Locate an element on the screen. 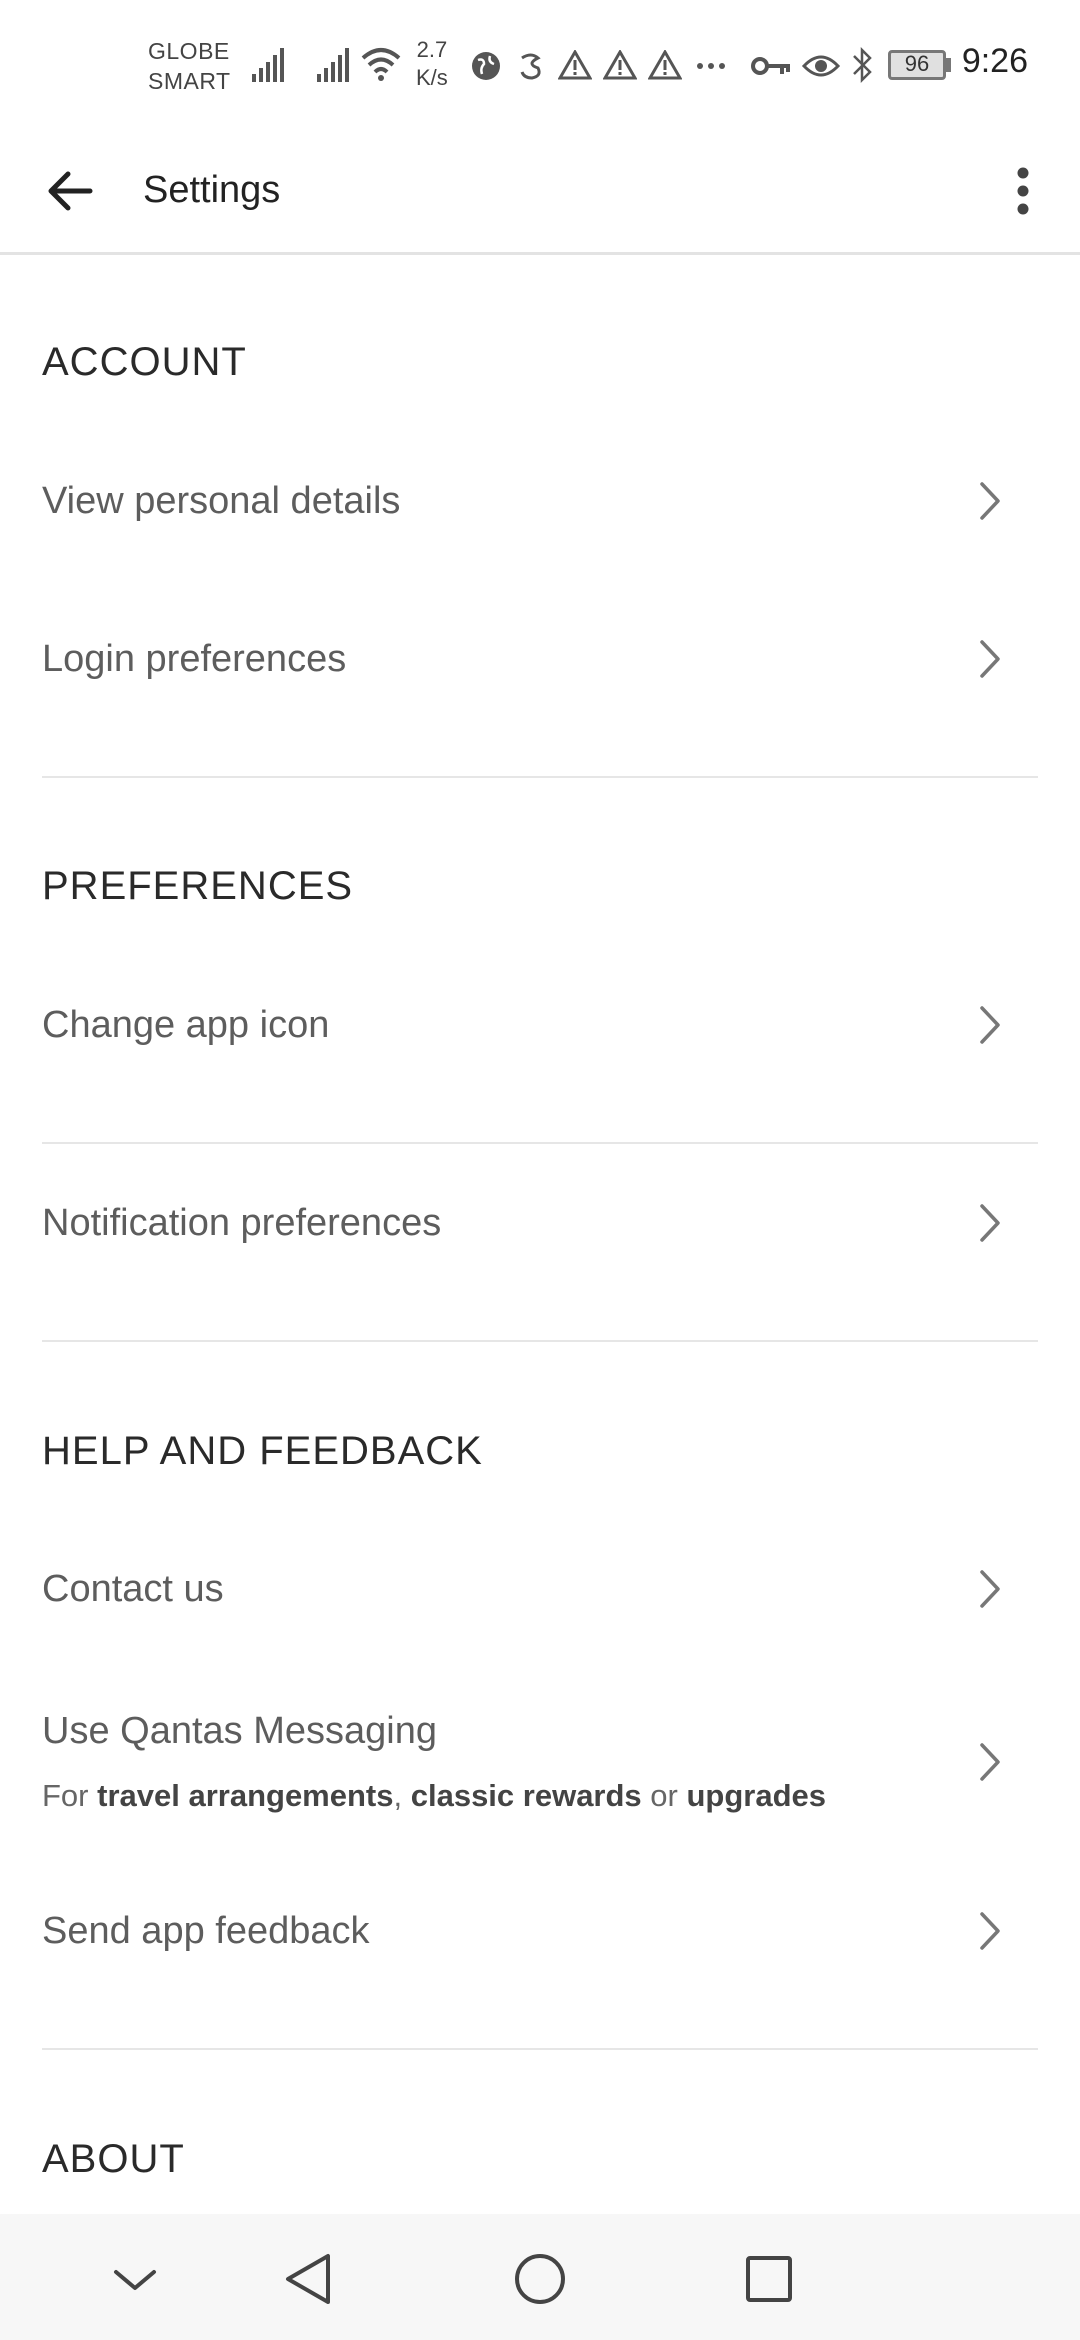 Image resolution: width=1080 pixels, height=2340 pixels. home-circle-icon is located at coordinates (540, 2279).